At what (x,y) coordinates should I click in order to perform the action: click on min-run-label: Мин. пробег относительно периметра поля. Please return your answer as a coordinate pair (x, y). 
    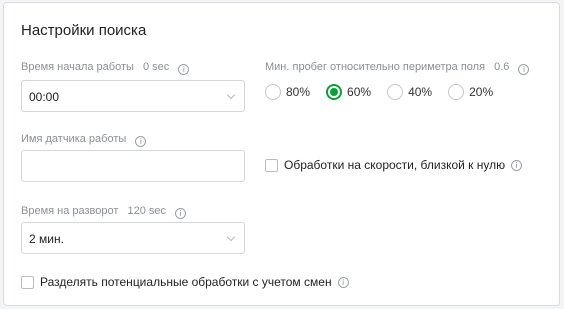
    Looking at the image, I should click on (375, 67).